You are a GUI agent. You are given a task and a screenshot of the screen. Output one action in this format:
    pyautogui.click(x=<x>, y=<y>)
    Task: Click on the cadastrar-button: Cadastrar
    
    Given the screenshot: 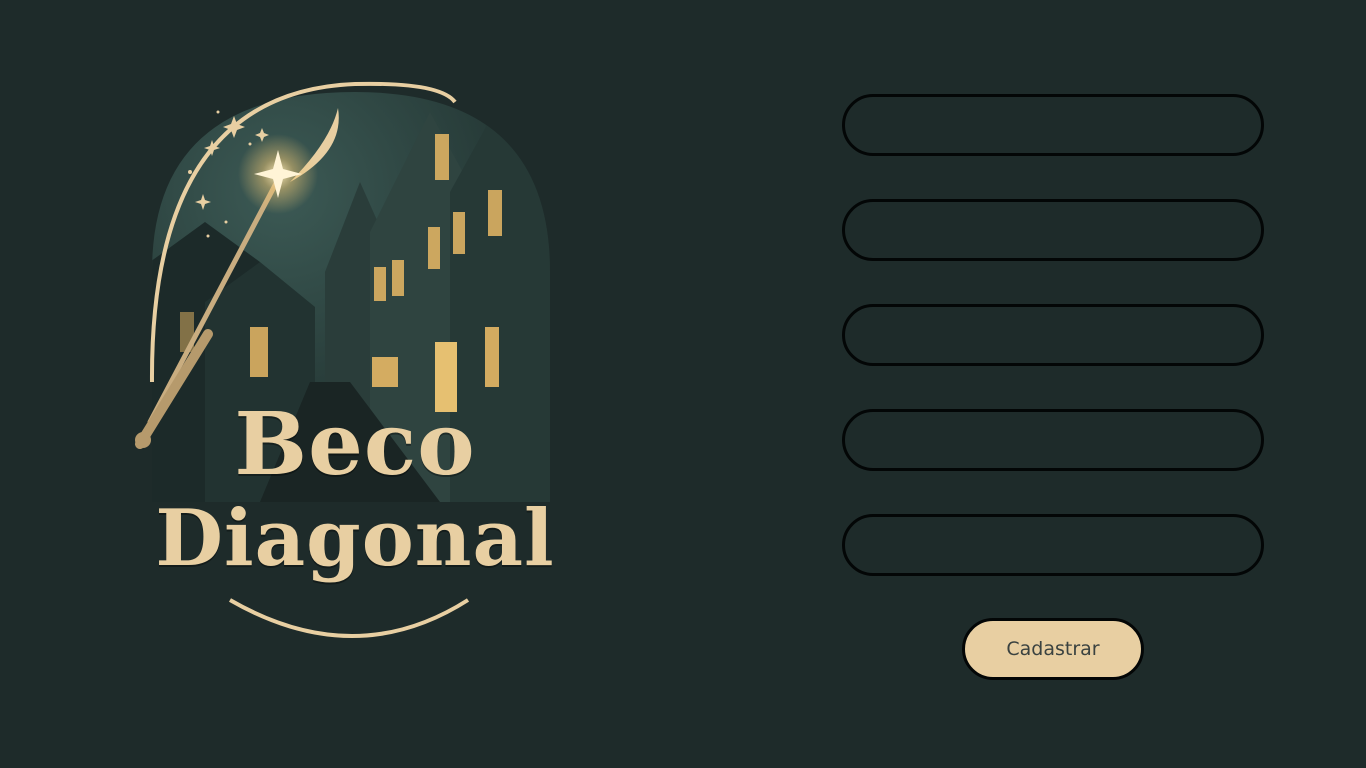 What is the action you would take?
    pyautogui.click(x=1053, y=649)
    